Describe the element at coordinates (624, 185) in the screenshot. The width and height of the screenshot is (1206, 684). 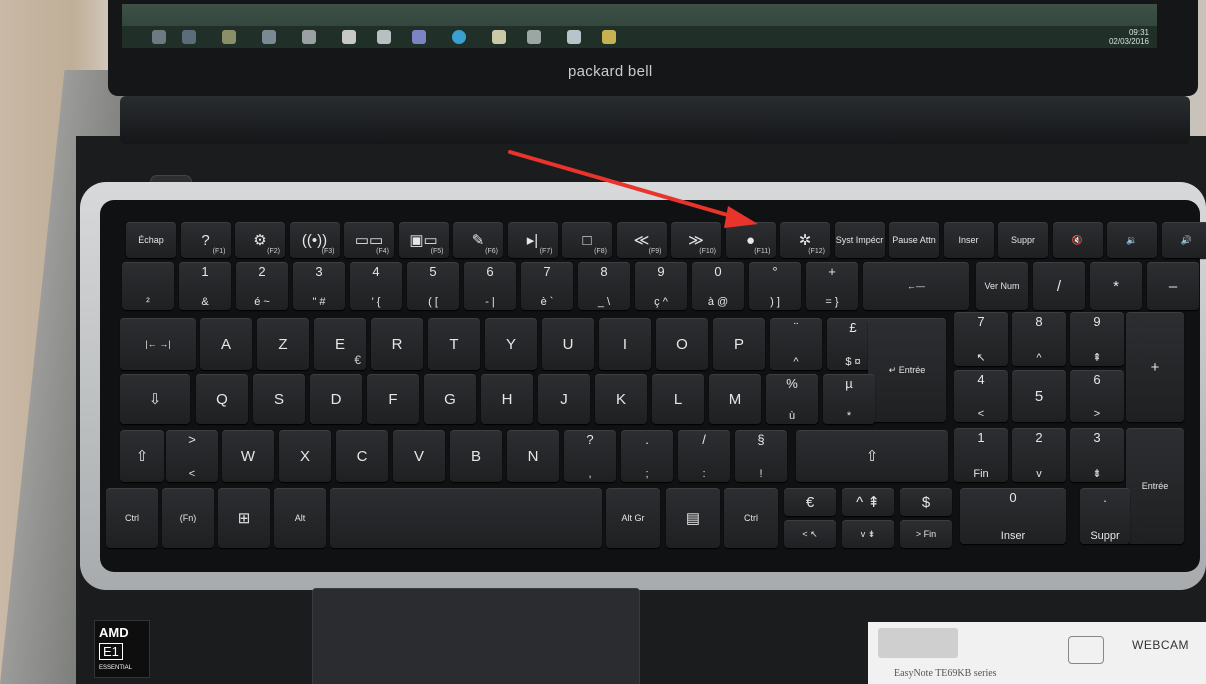
I see `arrow-shaft` at that location.